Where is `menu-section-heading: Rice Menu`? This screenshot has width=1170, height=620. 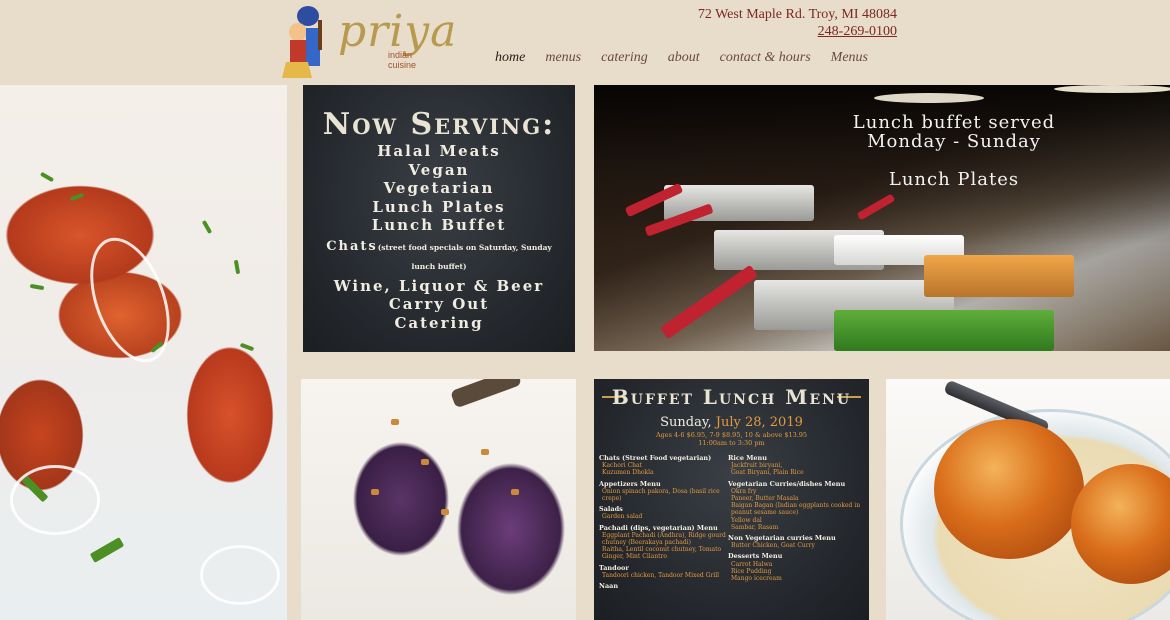 menu-section-heading: Rice Menu is located at coordinates (748, 458).